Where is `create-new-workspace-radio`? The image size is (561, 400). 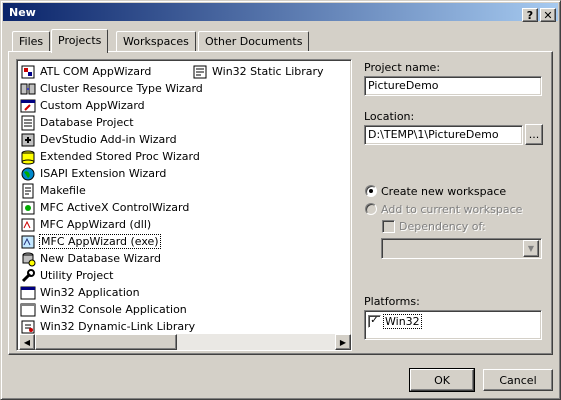 create-new-workspace-radio is located at coordinates (371, 191).